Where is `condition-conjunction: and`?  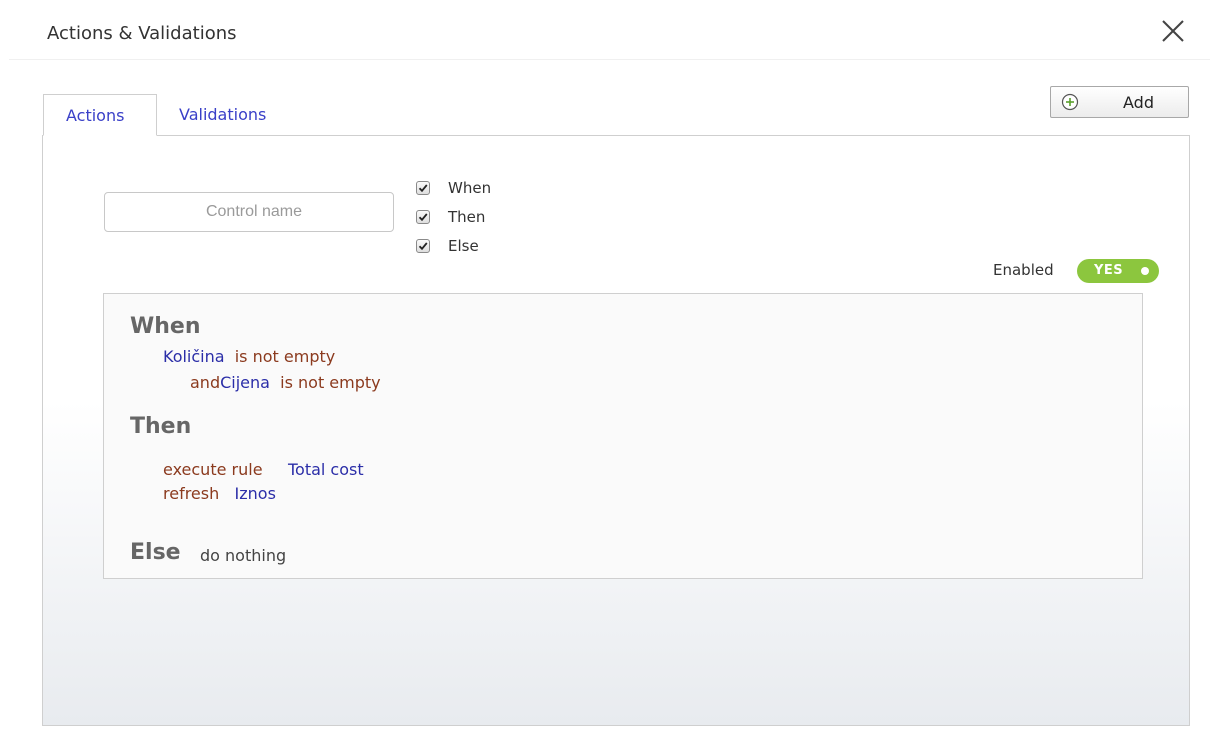 condition-conjunction: and is located at coordinates (205, 382).